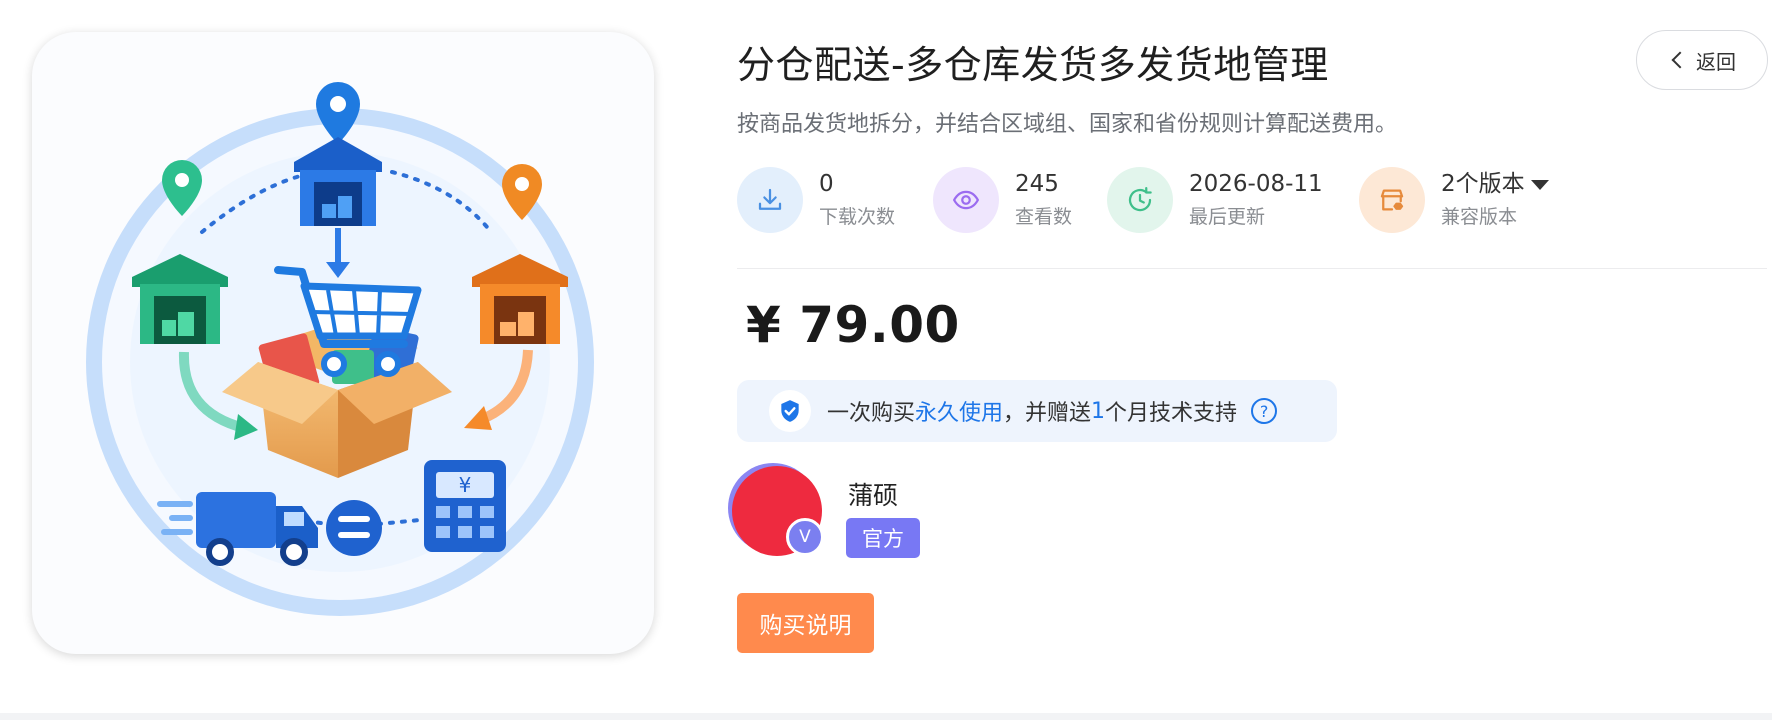 Image resolution: width=1772 pixels, height=720 pixels. Describe the element at coordinates (465, 485) in the screenshot. I see `calculator-yen: ¥` at that location.